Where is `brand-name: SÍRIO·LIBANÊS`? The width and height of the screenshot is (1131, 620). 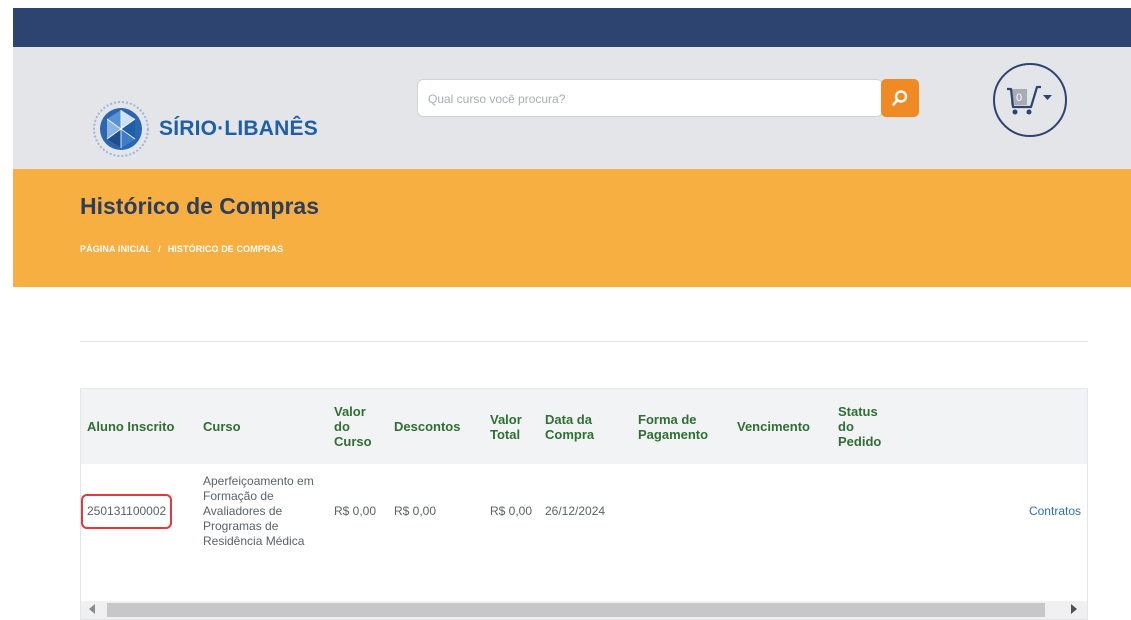
brand-name: SÍRIO·LIBANÊS is located at coordinates (238, 128).